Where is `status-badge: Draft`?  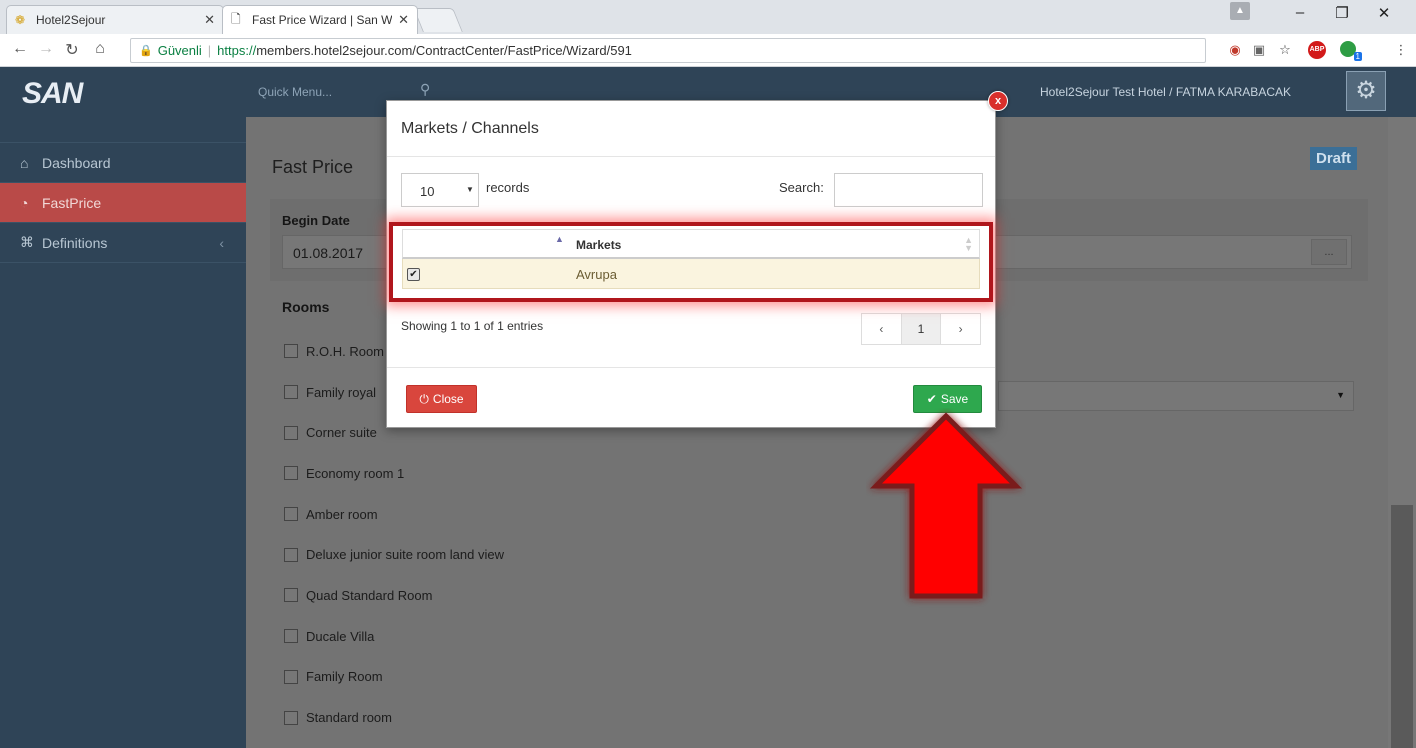 status-badge: Draft is located at coordinates (1334, 158).